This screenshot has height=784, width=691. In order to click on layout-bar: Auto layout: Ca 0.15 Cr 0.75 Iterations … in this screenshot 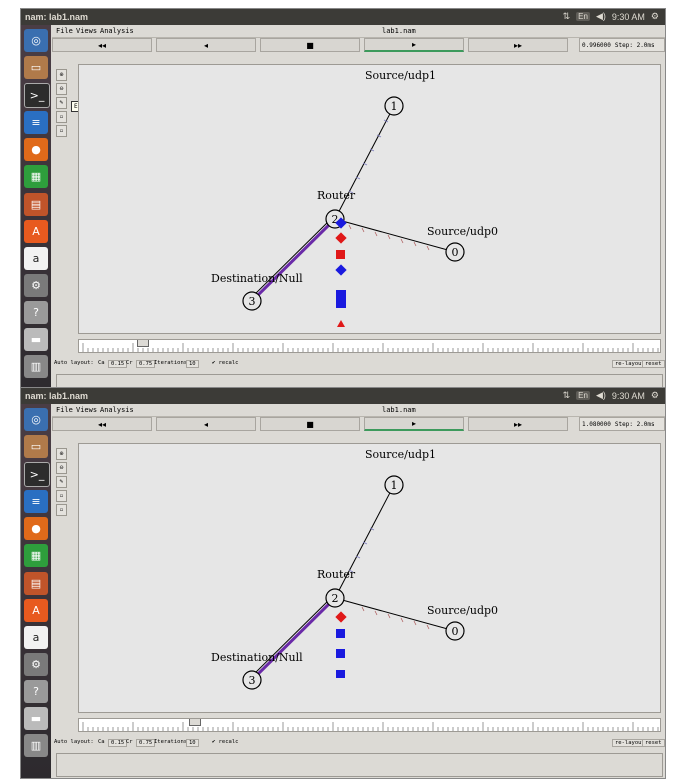, I will do `click(358, 742)`.